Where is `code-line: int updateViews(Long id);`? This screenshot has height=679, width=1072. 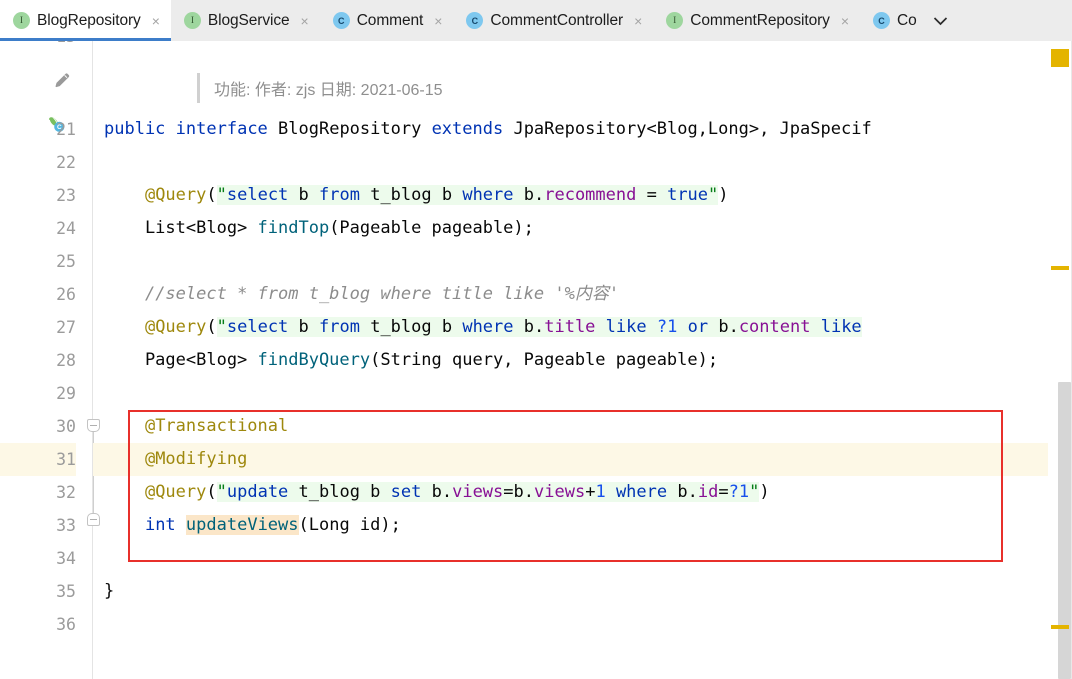 code-line: int updateViews(Long id); is located at coordinates (582, 525).